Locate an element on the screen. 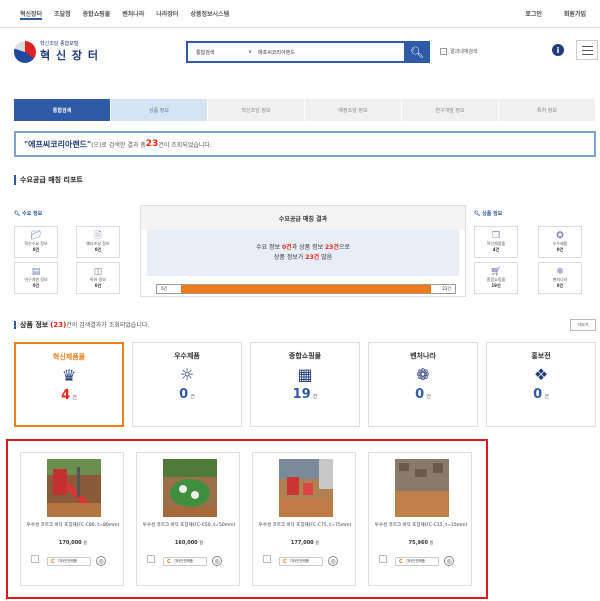 This screenshot has width=600, height=601. topnav-nara: 나라장터 is located at coordinates (167, 14).